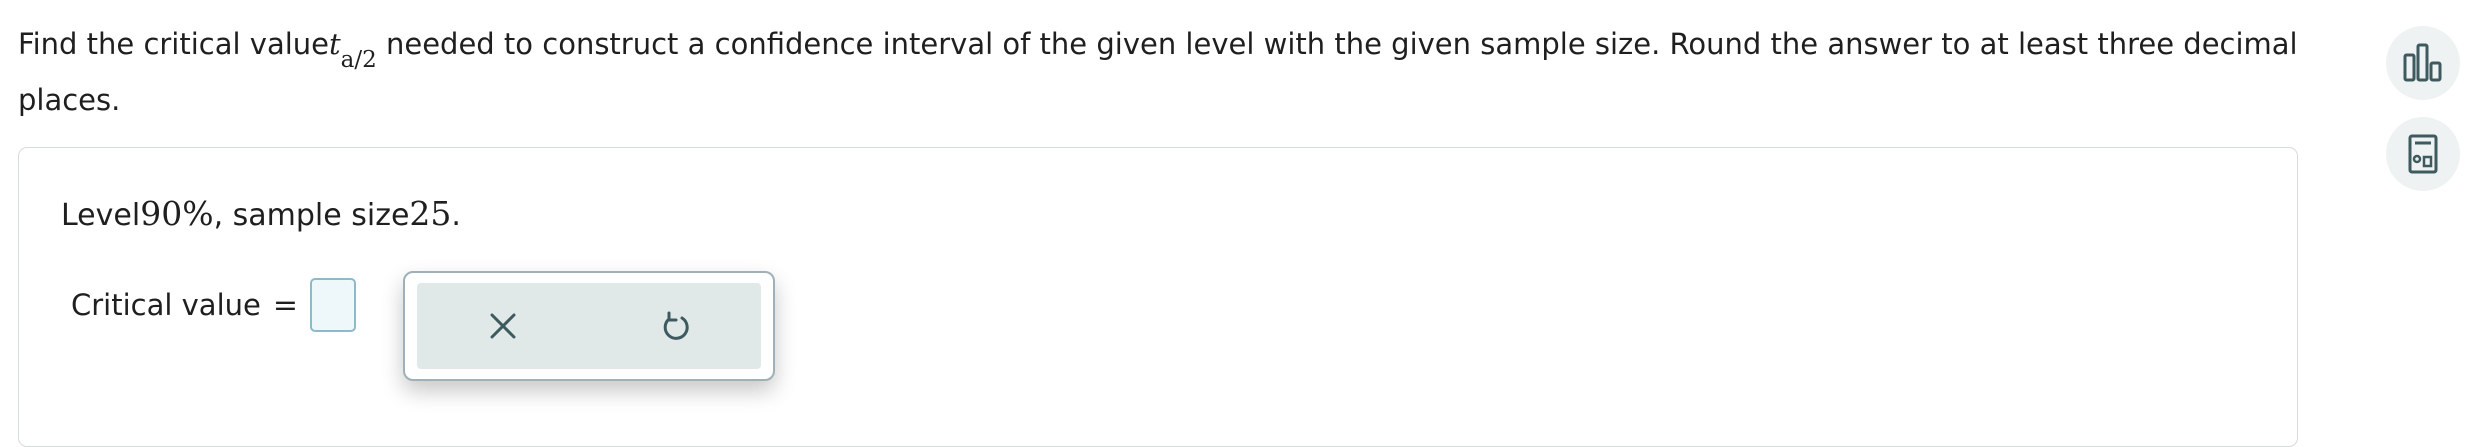 This screenshot has width=2470, height=447. I want to click on undo-icon, so click(676, 325).